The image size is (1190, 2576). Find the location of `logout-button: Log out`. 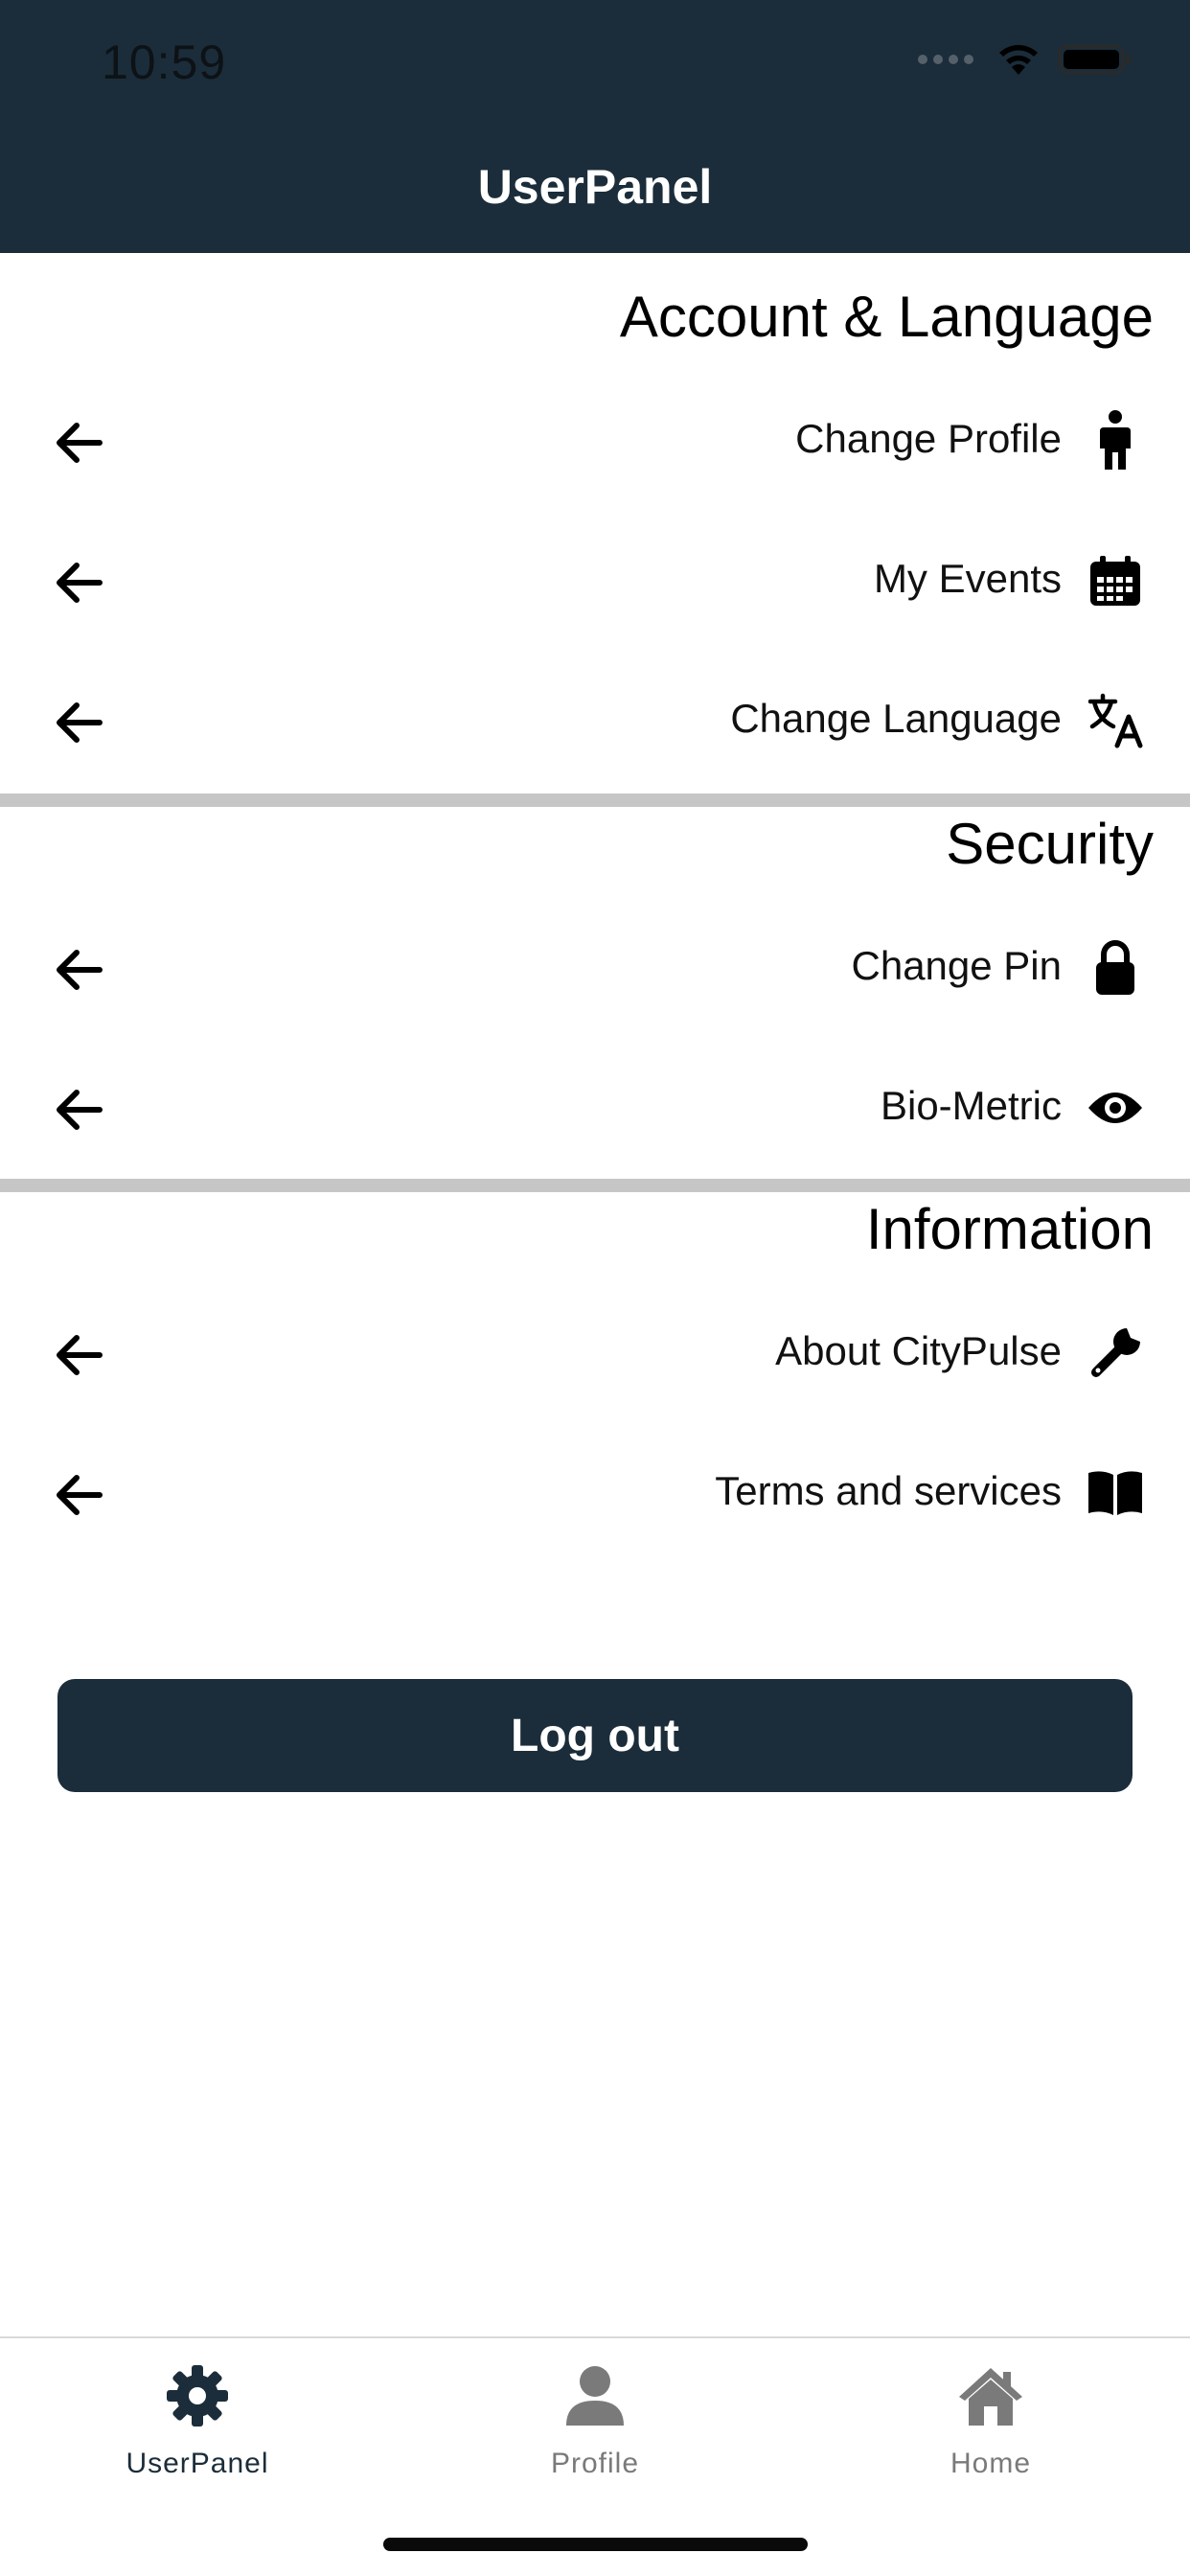

logout-button: Log out is located at coordinates (595, 1736).